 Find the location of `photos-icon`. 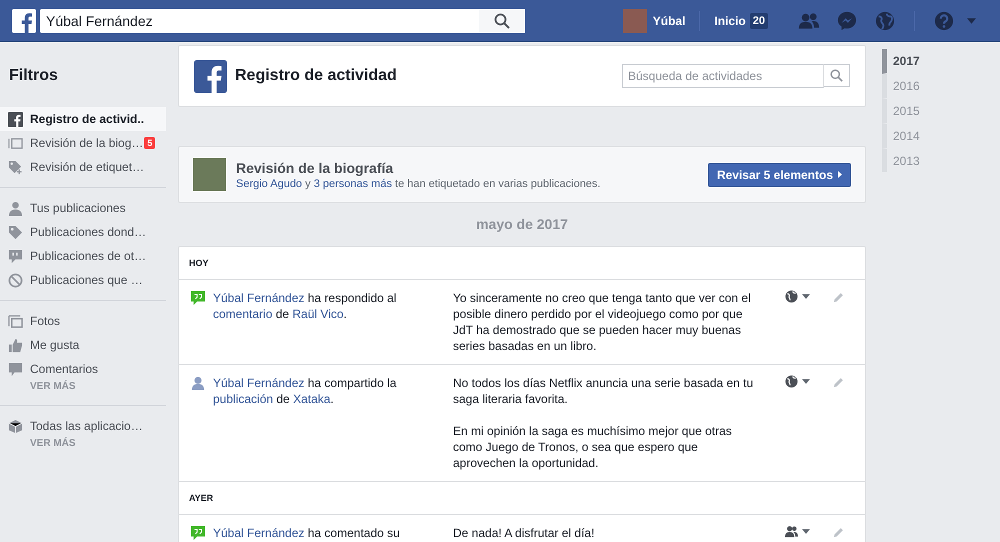

photos-icon is located at coordinates (15, 321).